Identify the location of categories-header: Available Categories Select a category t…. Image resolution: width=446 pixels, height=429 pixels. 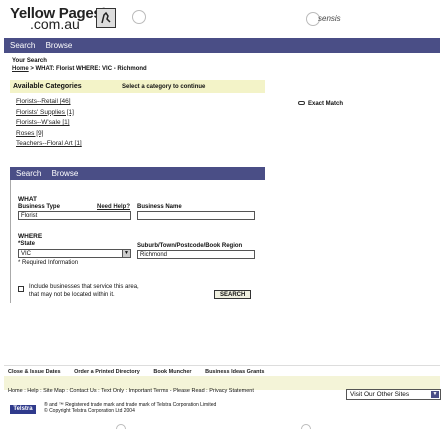
(137, 86).